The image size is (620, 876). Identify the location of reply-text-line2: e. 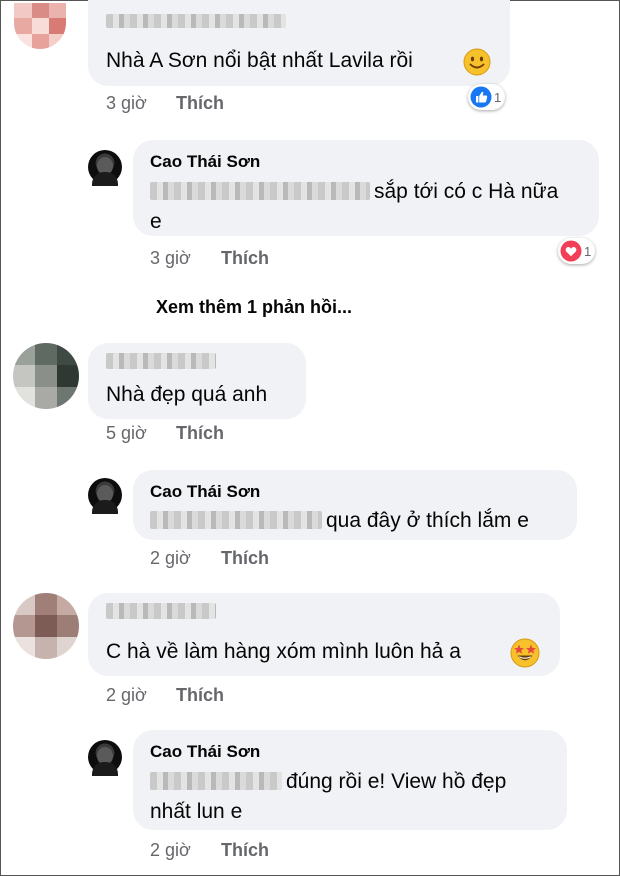
(156, 221).